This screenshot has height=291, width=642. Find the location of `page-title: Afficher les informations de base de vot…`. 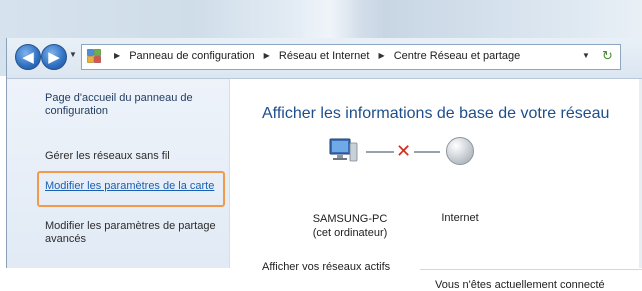

page-title: Afficher les informations de base de vot… is located at coordinates (436, 113).